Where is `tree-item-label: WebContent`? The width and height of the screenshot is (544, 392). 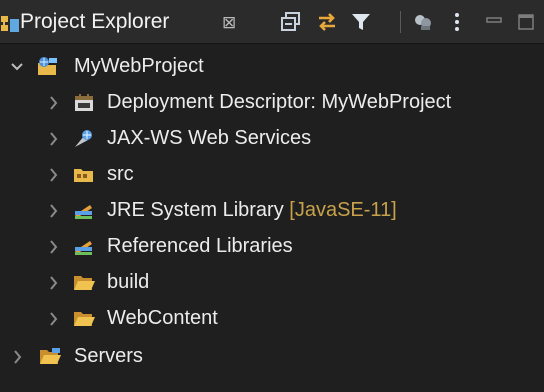 tree-item-label: WebContent is located at coordinates (162, 318).